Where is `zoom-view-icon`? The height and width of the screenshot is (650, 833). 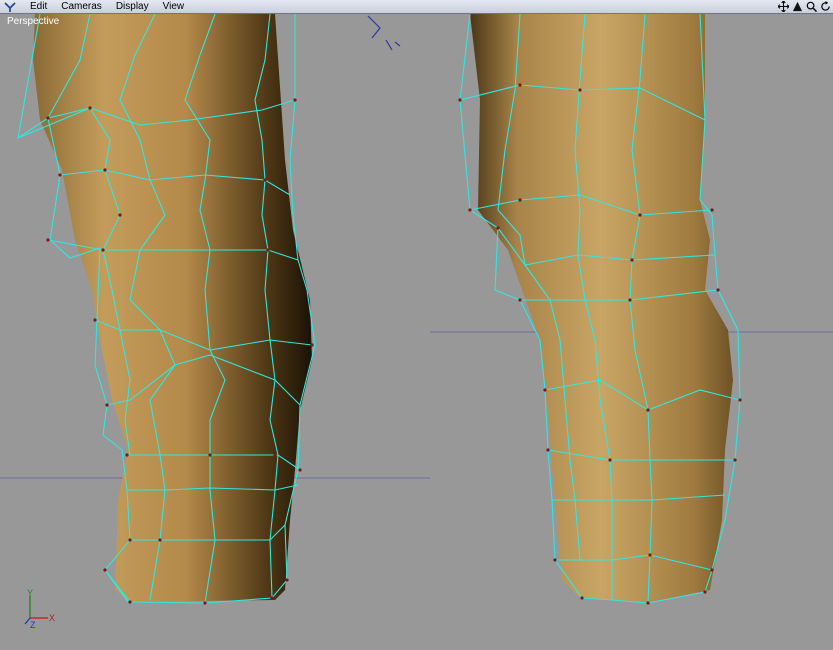 zoom-view-icon is located at coordinates (811, 6).